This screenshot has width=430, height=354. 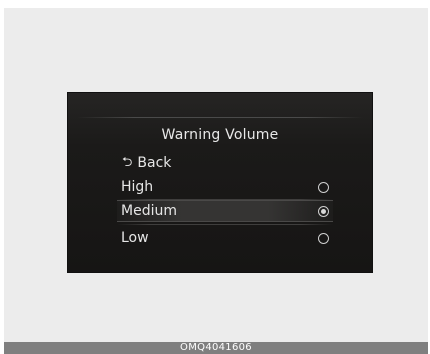 What do you see at coordinates (323, 211) in the screenshot?
I see `radio-button-selected-icon` at bounding box center [323, 211].